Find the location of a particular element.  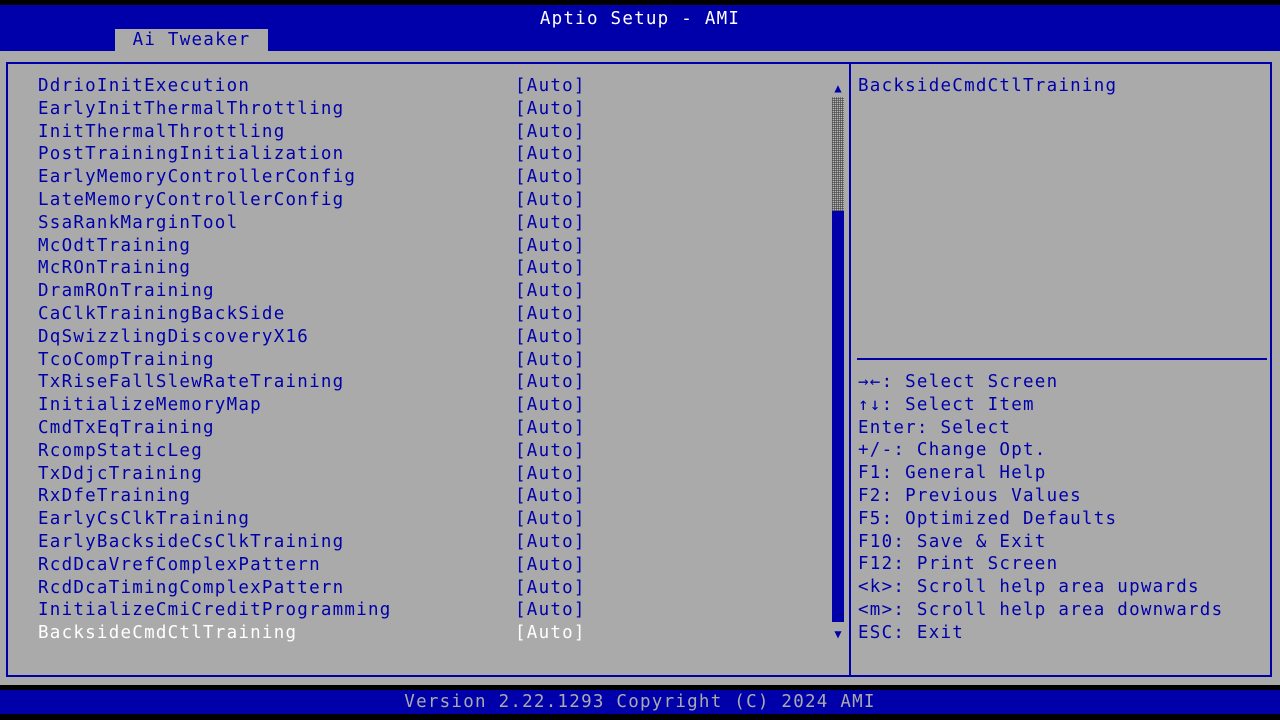

setting-name: RcompStaticLeg is located at coordinates (121, 450).